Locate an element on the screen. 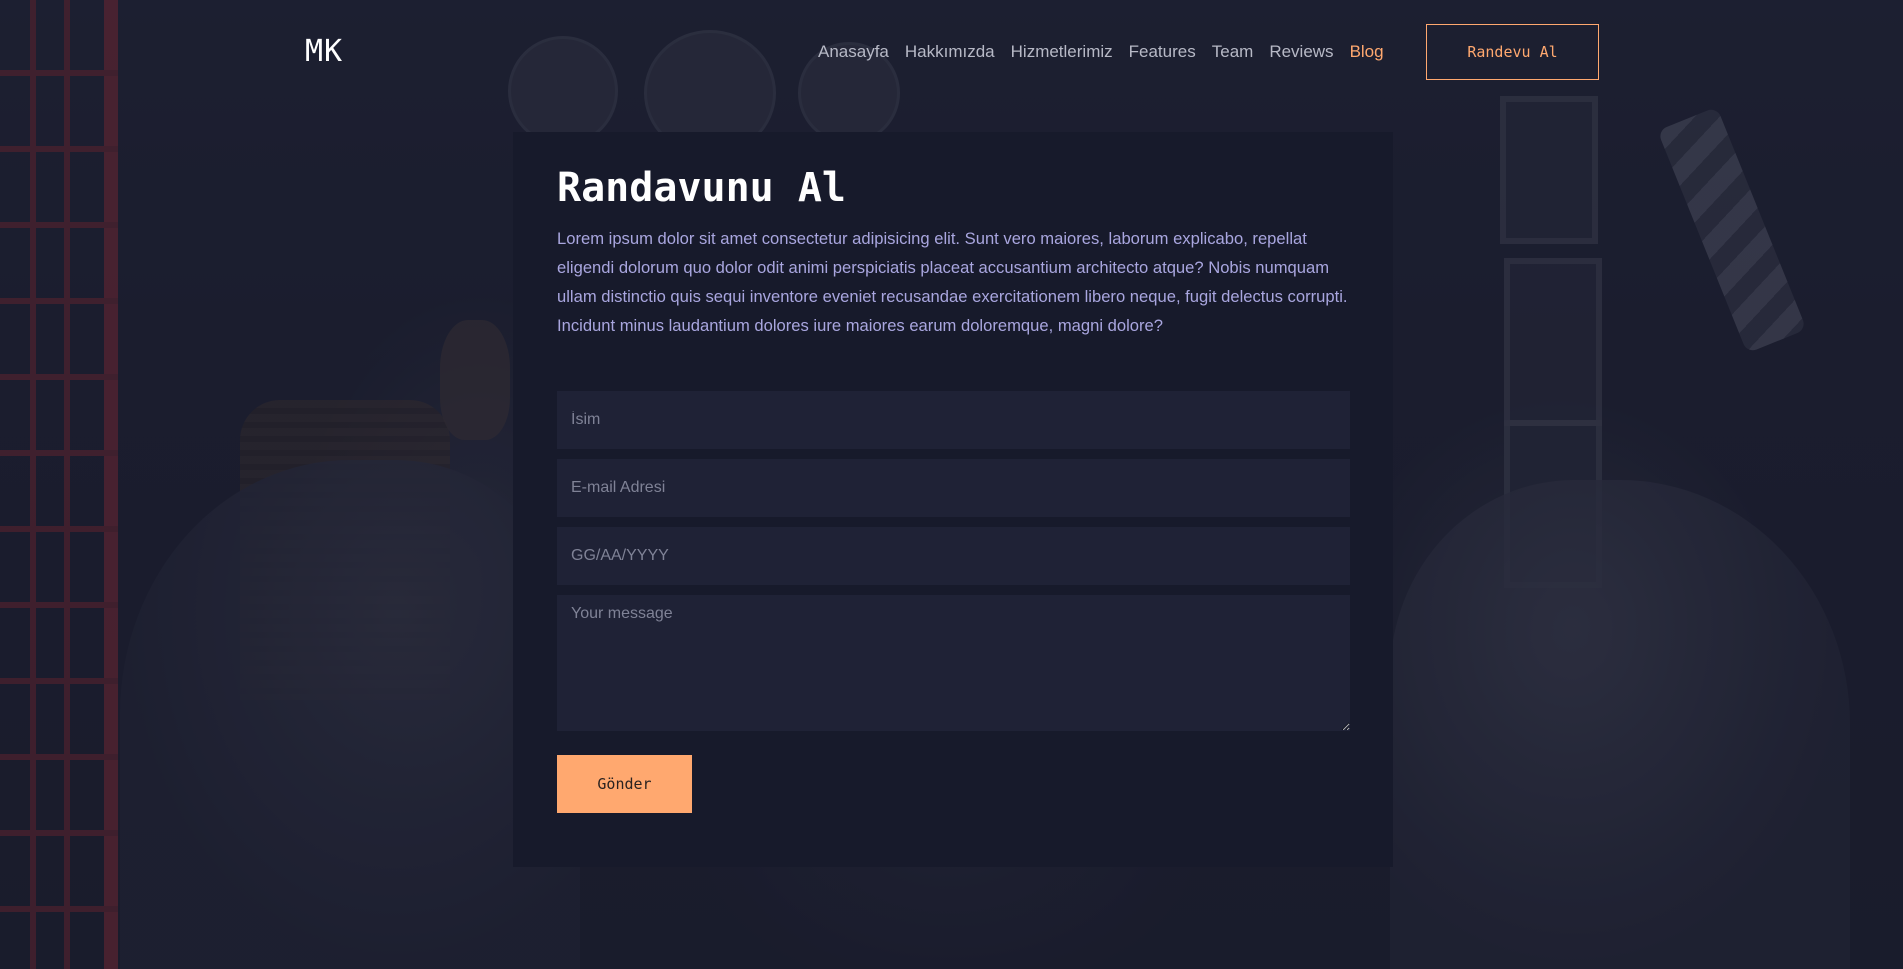  nav-link-features: Features is located at coordinates (1162, 52).